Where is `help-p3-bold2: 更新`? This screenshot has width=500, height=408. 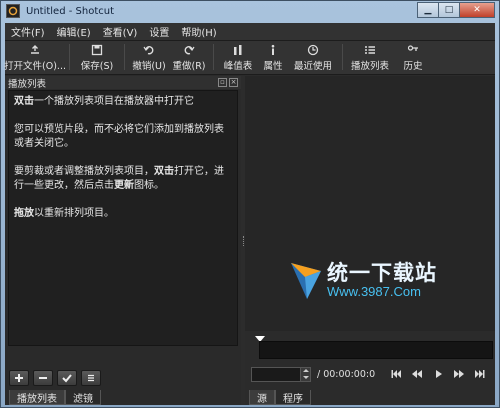 help-p3-bold2: 更新 is located at coordinates (124, 185).